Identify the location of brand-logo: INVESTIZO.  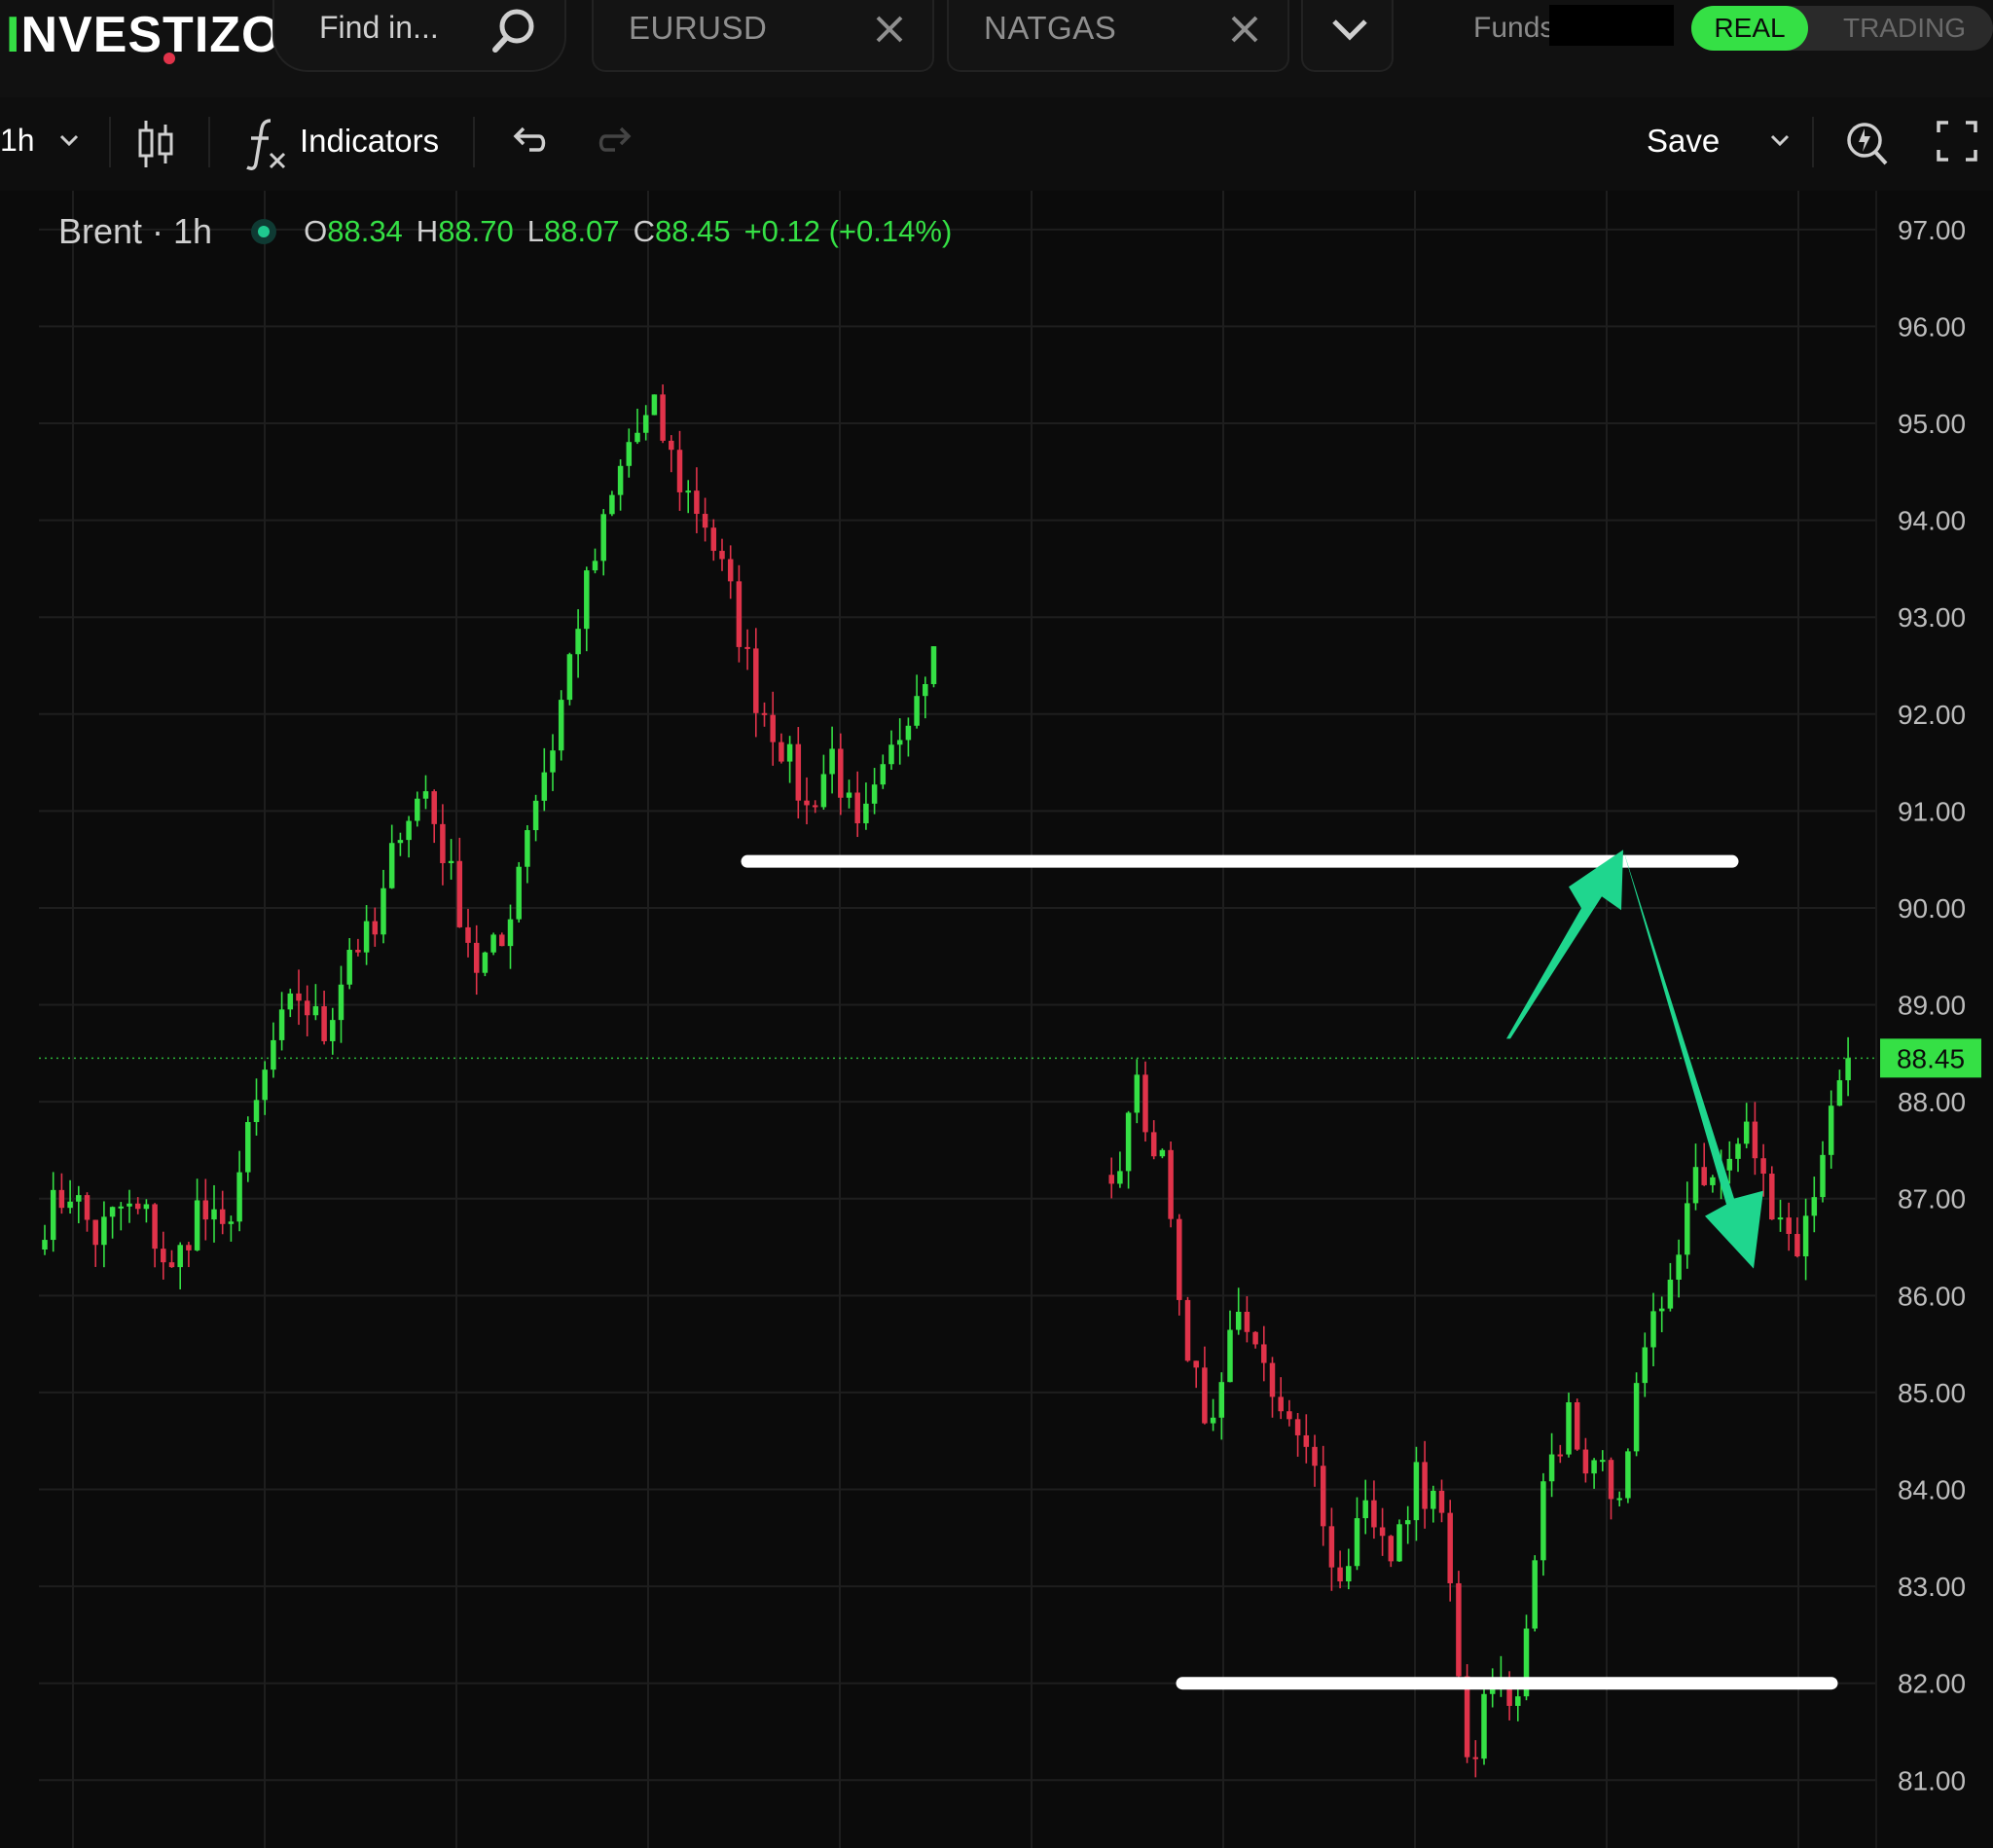
(143, 35).